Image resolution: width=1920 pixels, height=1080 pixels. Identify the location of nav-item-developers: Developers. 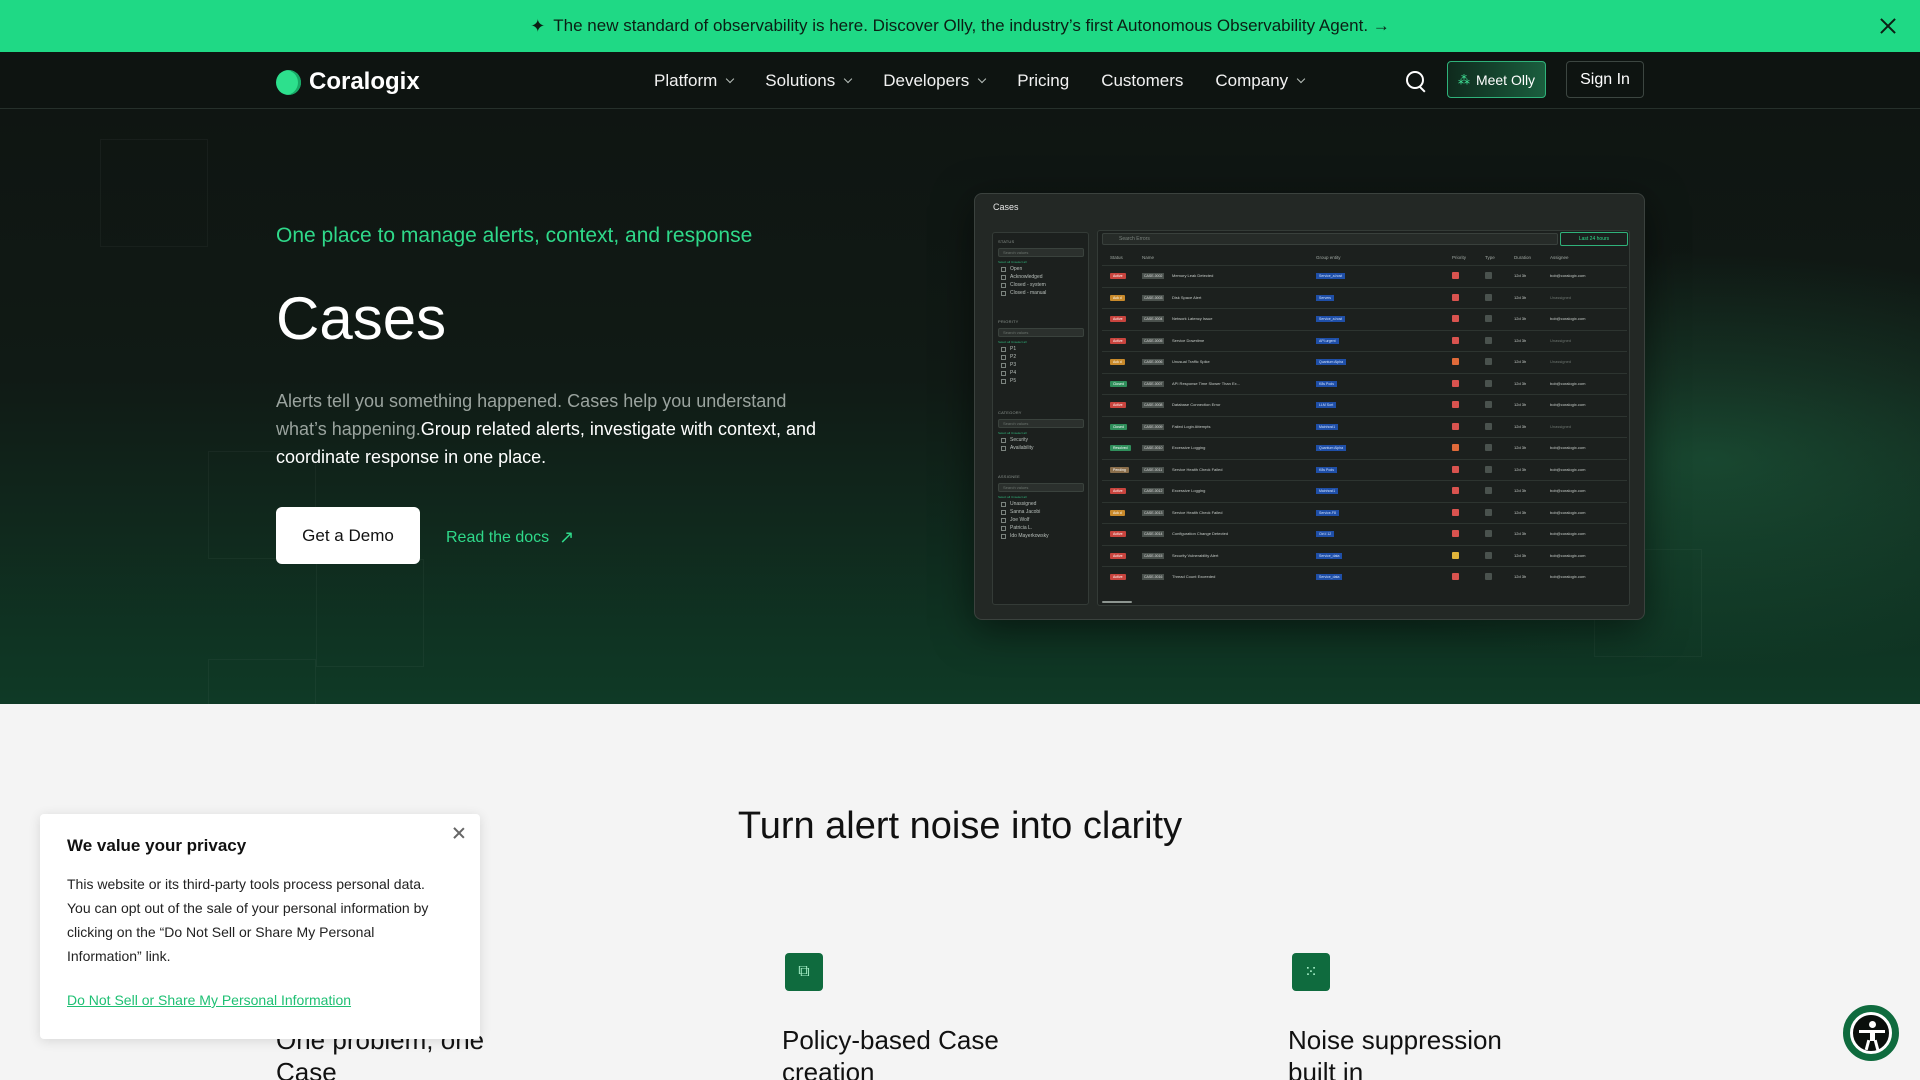
(935, 81).